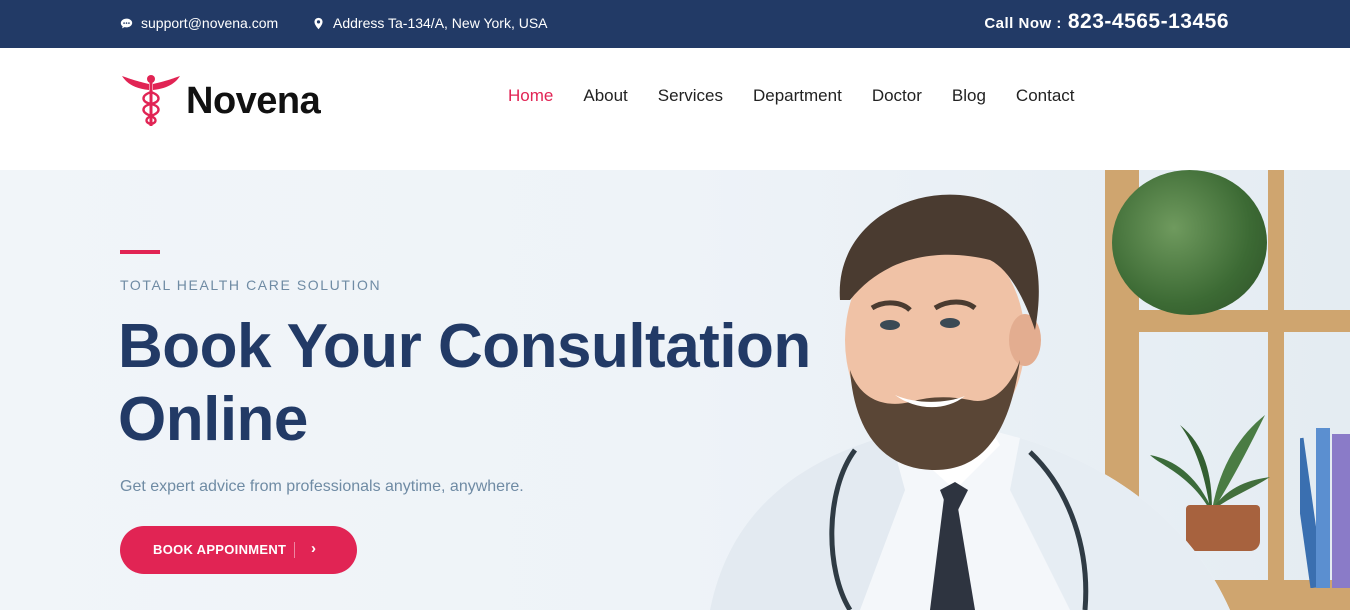 This screenshot has height=610, width=1350. What do you see at coordinates (294, 550) in the screenshot?
I see `button-divider` at bounding box center [294, 550].